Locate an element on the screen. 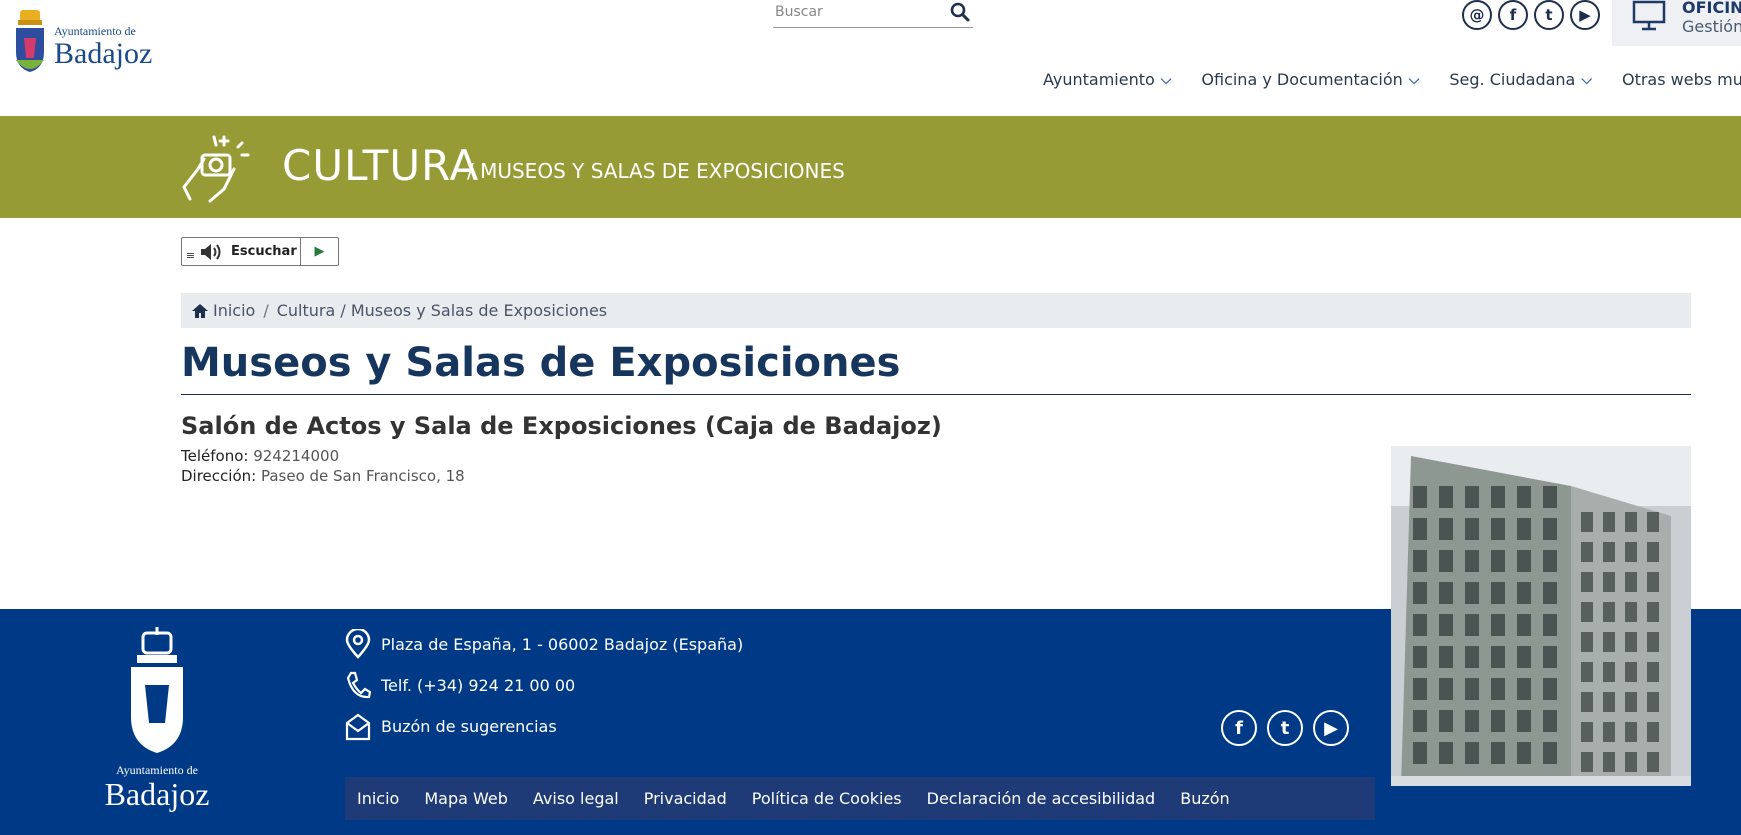 The width and height of the screenshot is (1741, 835). coat-of-arms-icon is located at coordinates (157, 690).